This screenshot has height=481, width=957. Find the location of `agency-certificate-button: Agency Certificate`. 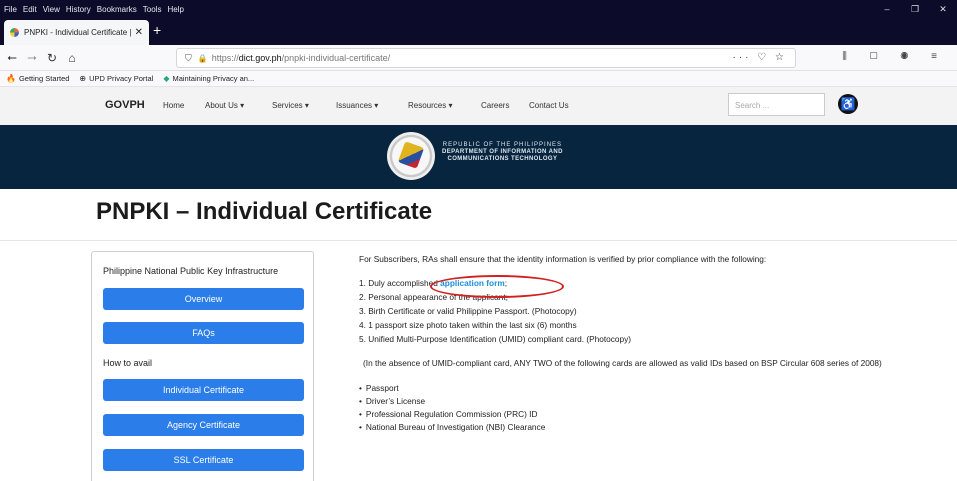

agency-certificate-button: Agency Certificate is located at coordinates (203, 425).